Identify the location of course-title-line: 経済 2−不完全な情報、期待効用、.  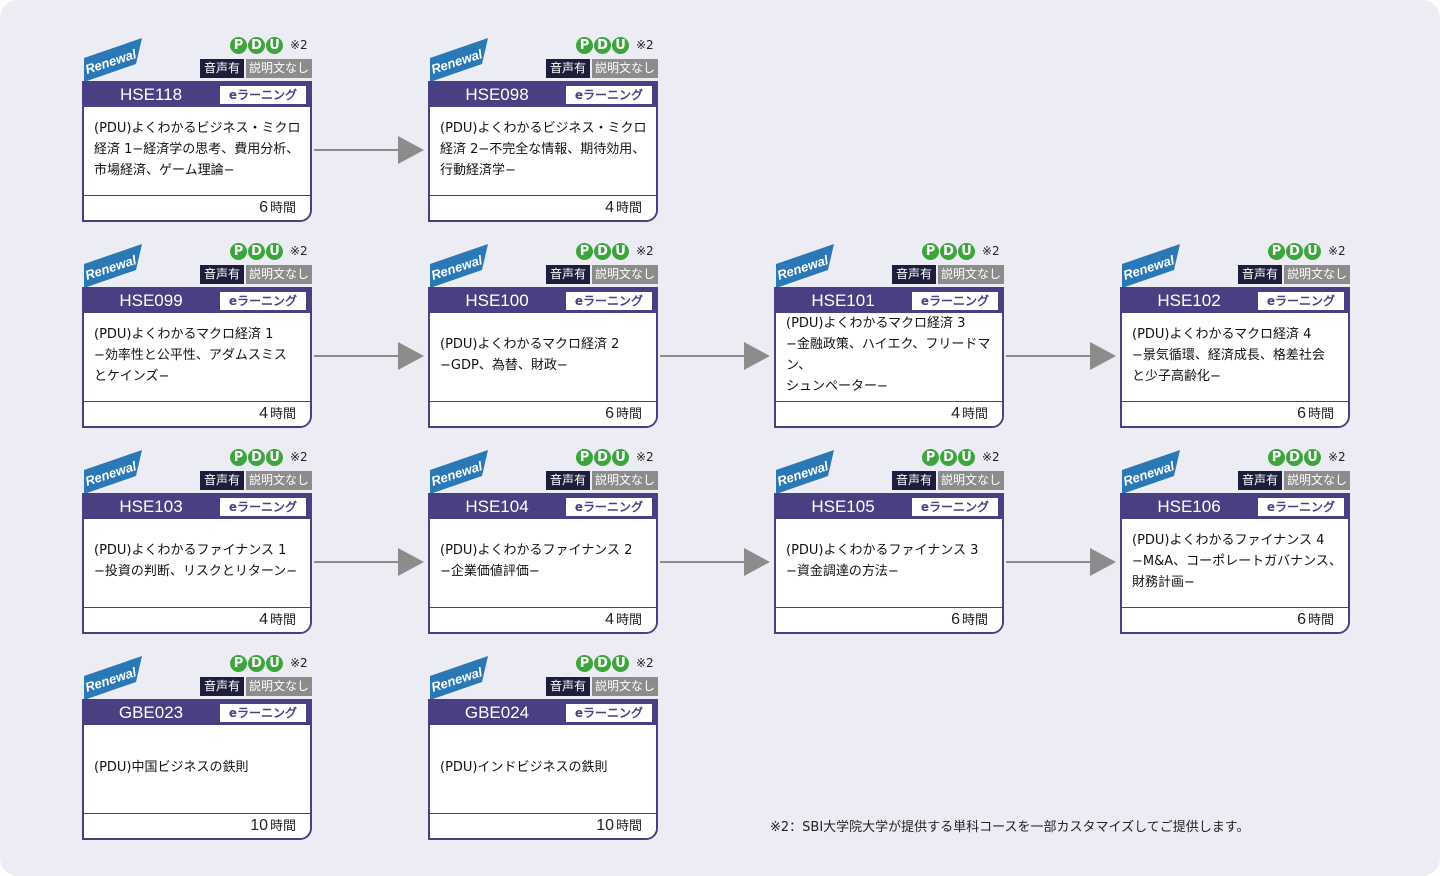
(543, 149).